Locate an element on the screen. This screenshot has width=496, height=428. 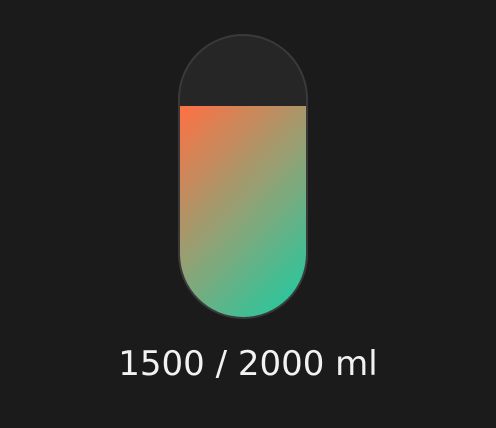
intake-readout: 1500 / 2000 ml is located at coordinates (248, 364).